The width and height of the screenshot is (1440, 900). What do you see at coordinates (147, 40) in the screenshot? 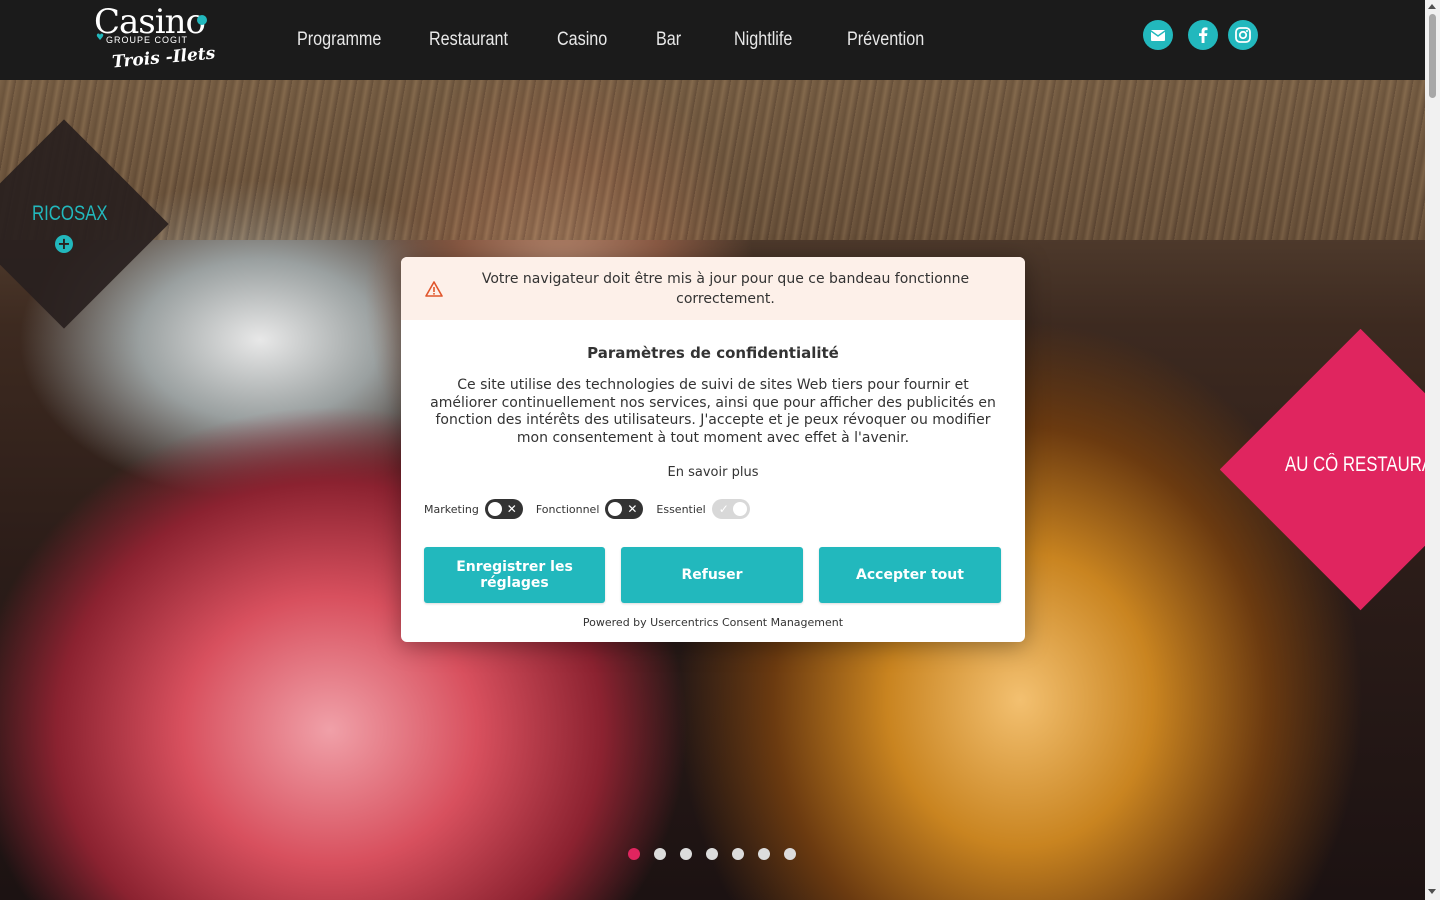
I see `logo-group: GROUPE COGIT` at bounding box center [147, 40].